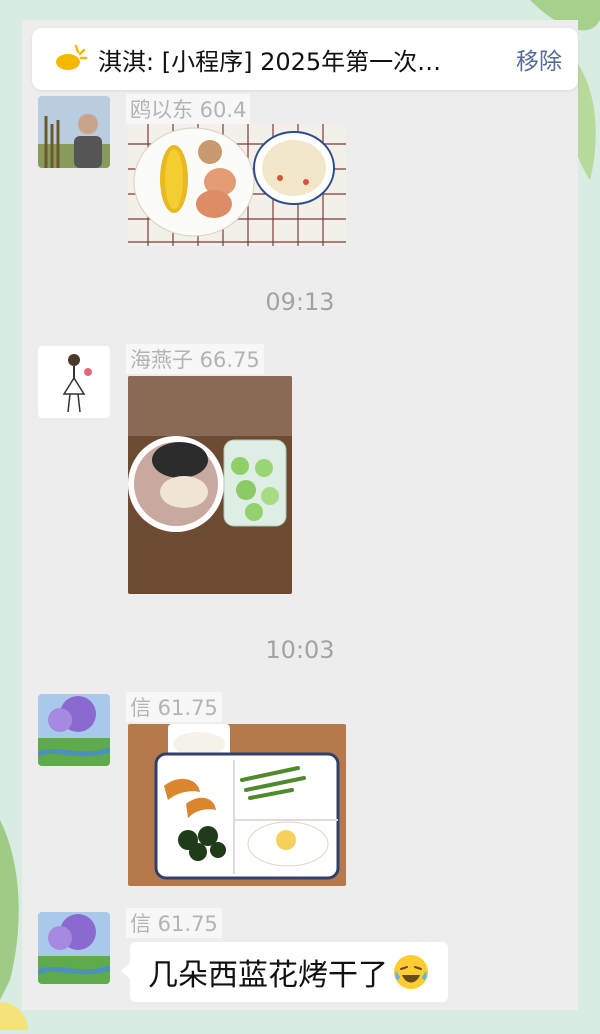 The image size is (600, 1034). I want to click on laughing-crying-emoji-icon, so click(411, 972).